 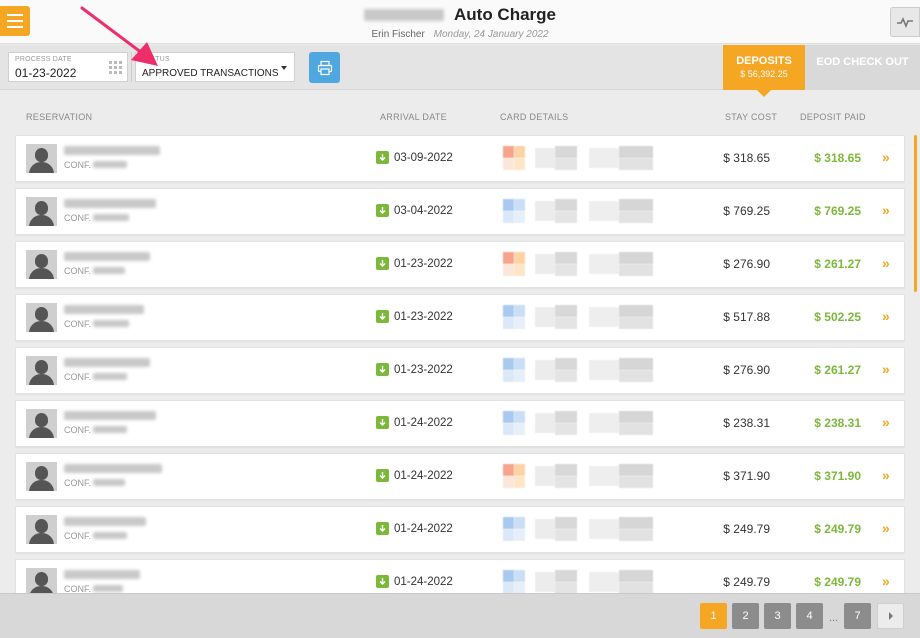 What do you see at coordinates (404, 15) in the screenshot?
I see `hotel-name-redacted` at bounding box center [404, 15].